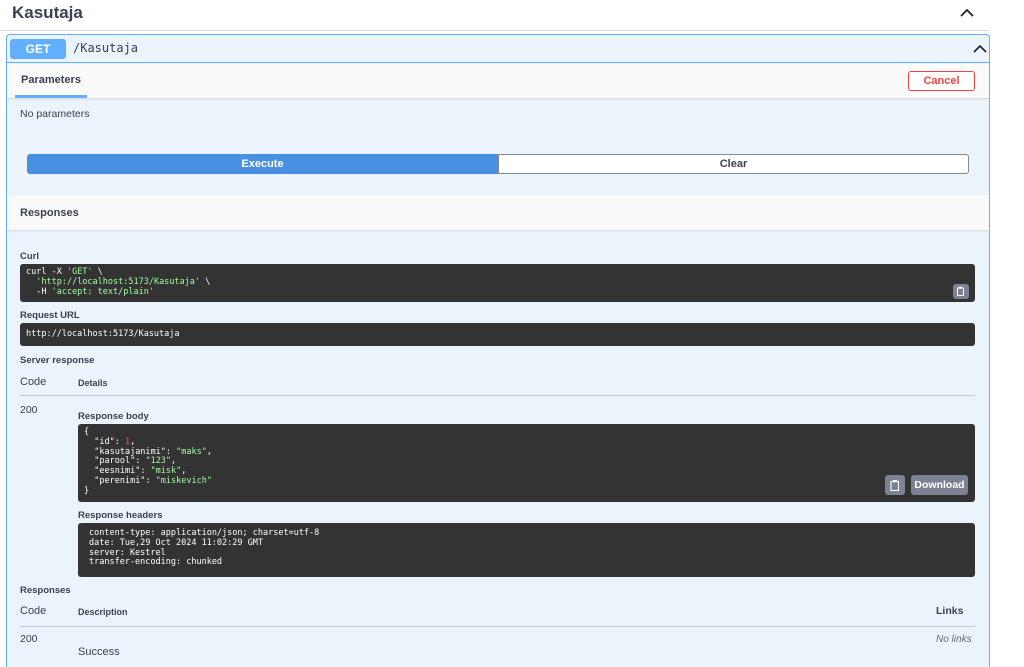 The width and height of the screenshot is (1024, 667). I want to click on tag-header: Kasutaja, so click(495, 15).